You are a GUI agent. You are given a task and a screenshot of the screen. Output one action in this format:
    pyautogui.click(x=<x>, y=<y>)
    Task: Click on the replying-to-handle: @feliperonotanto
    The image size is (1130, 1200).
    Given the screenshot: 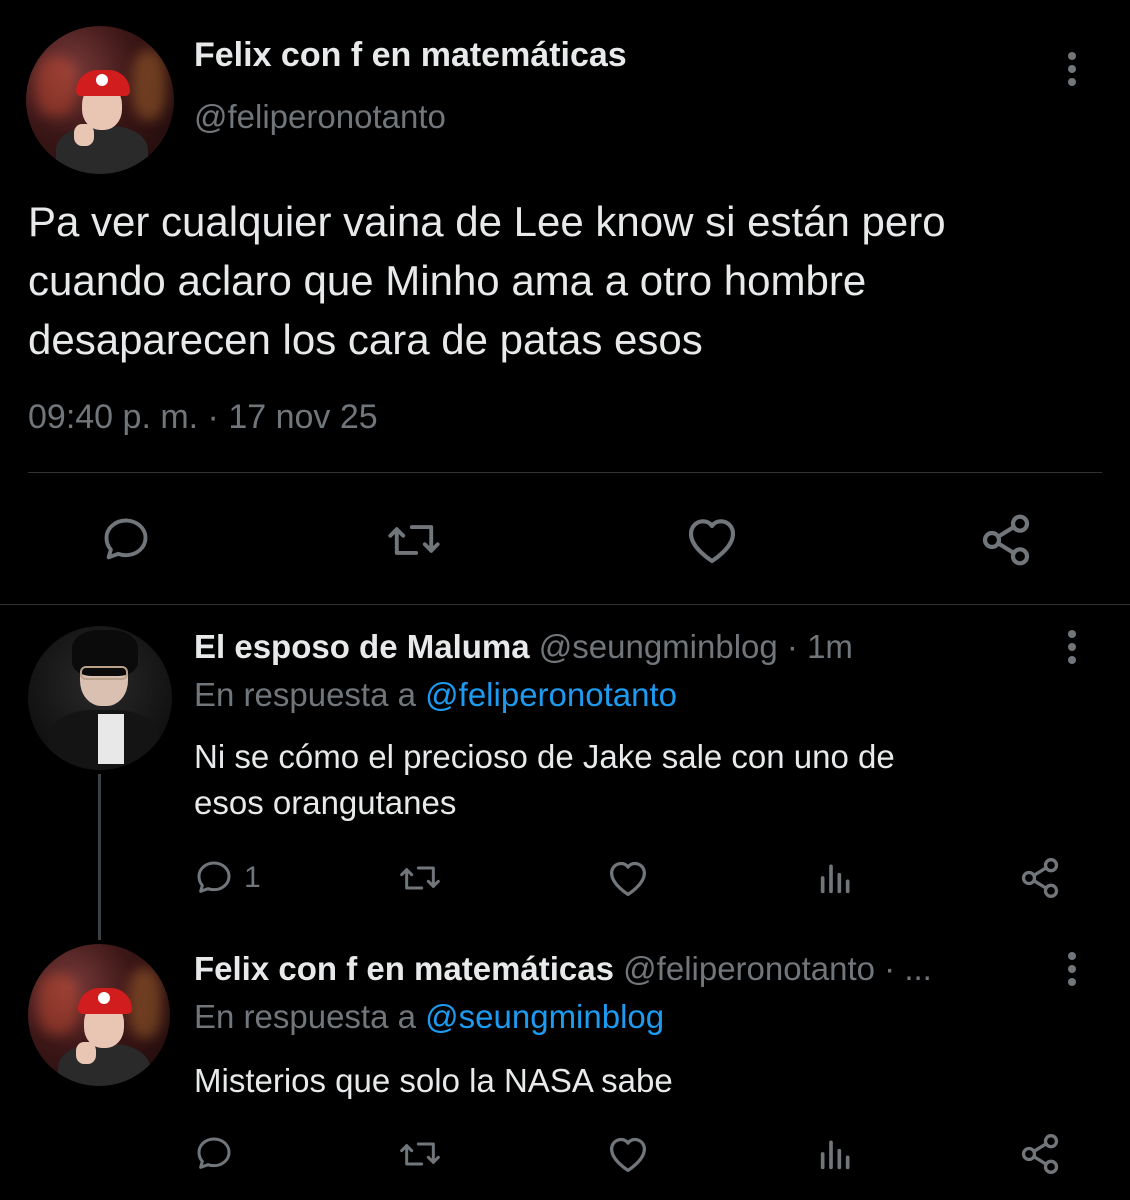 What is the action you would take?
    pyautogui.click(x=551, y=694)
    